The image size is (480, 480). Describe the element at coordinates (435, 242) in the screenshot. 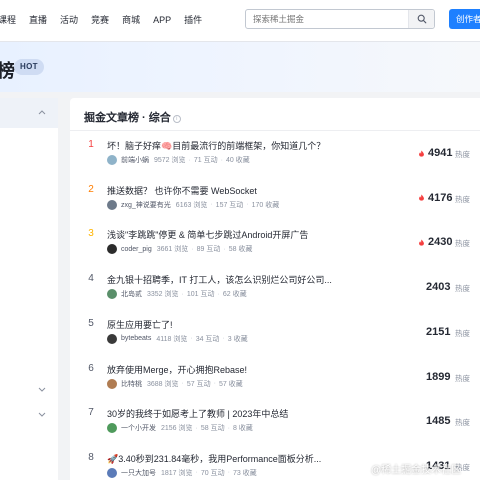

I see `hot-score: 2430` at that location.